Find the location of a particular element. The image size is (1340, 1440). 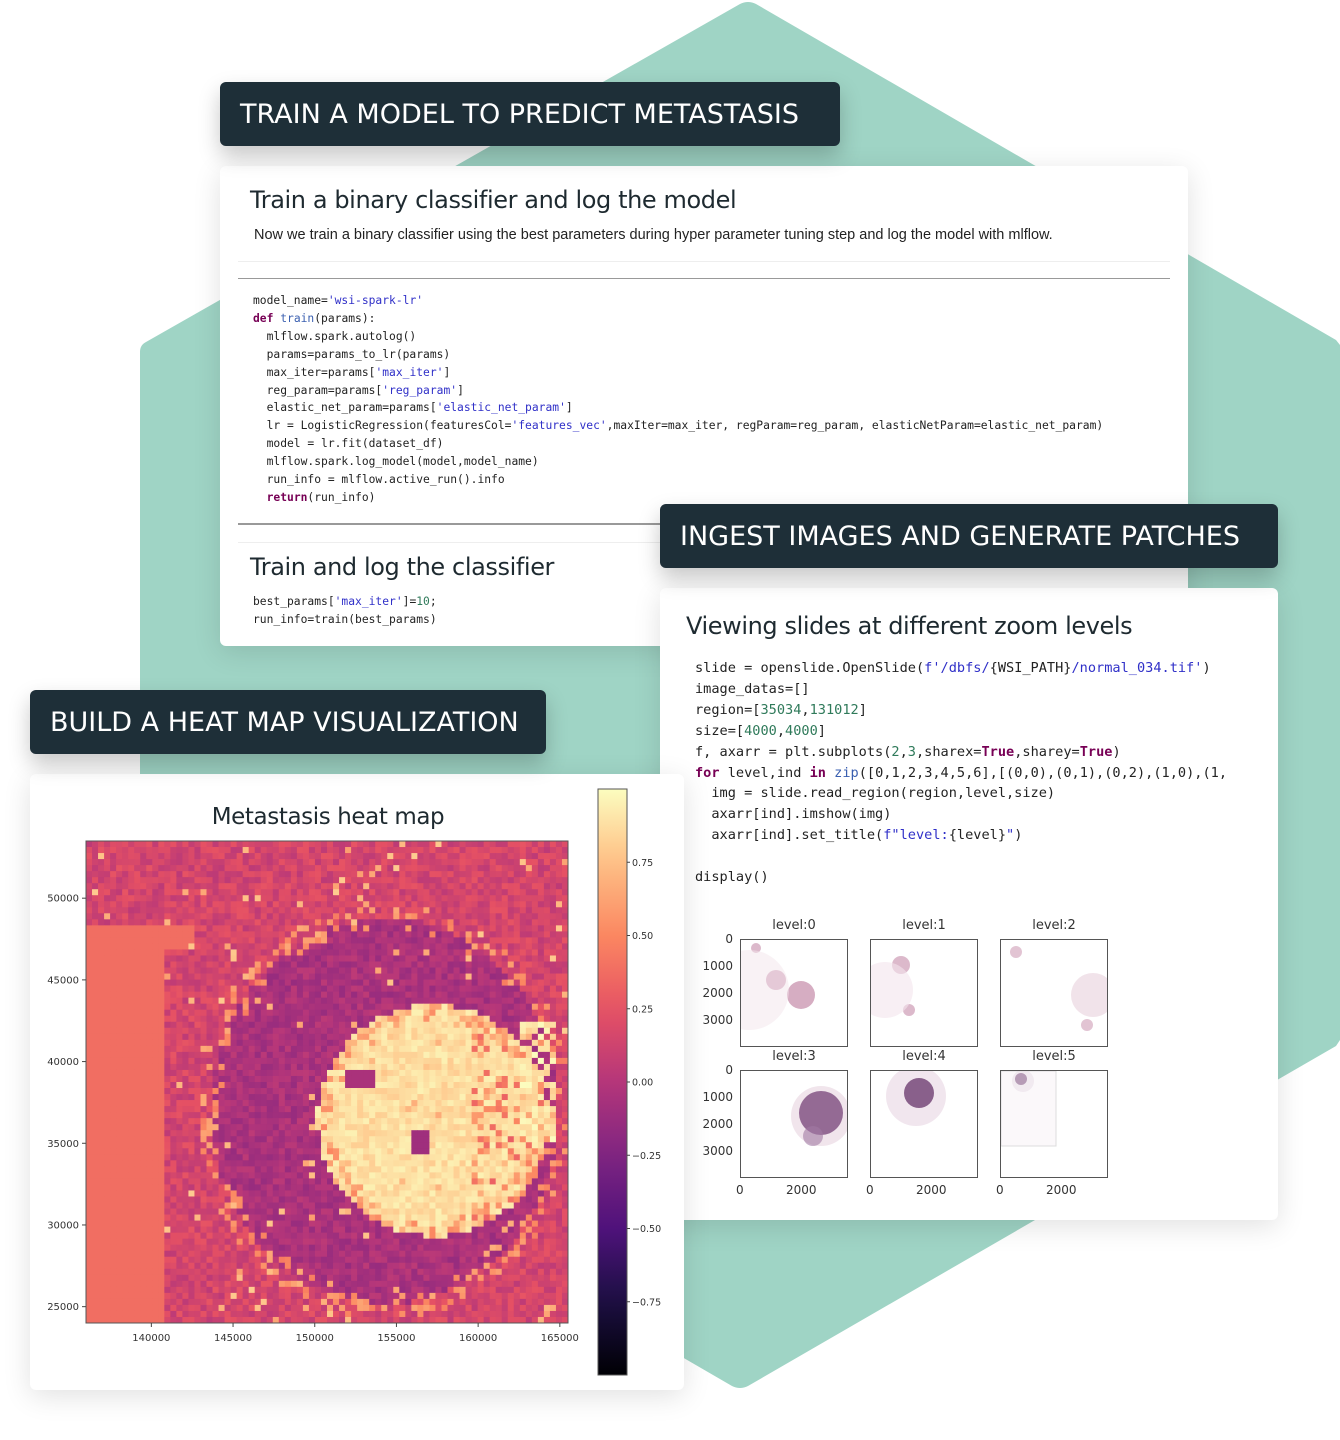

divider is located at coordinates (458, 524).